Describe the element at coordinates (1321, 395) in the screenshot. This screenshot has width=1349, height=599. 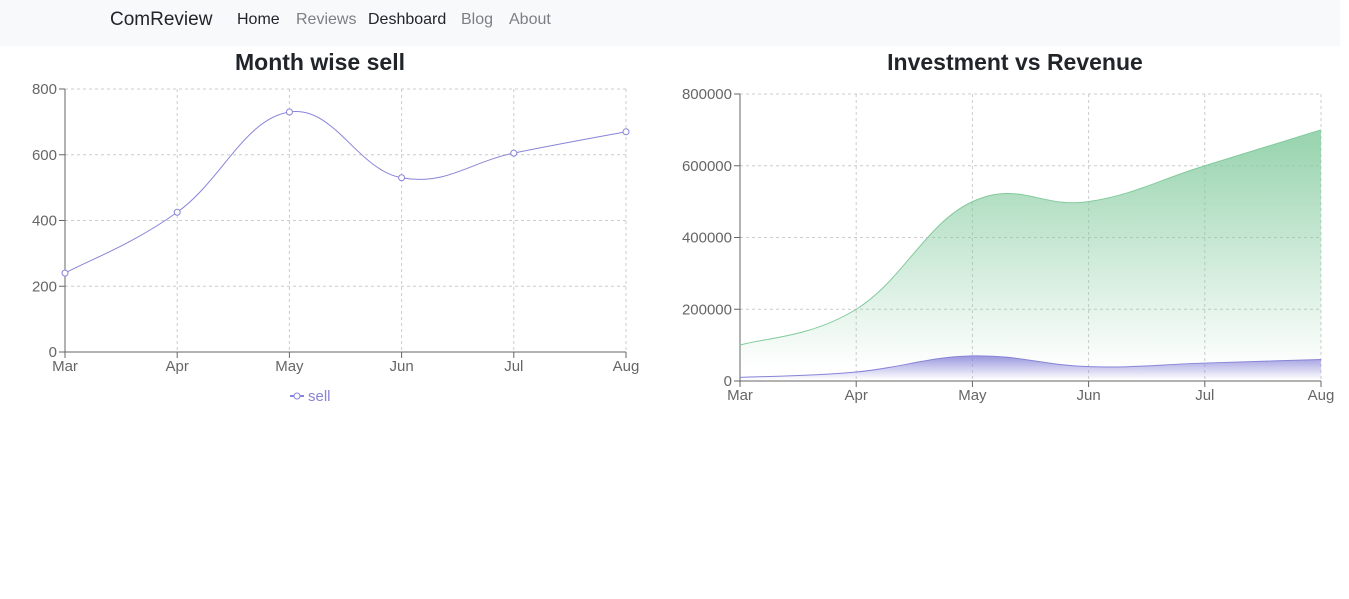
I see `inv-rev-chart-x-tick-label: Aug` at that location.